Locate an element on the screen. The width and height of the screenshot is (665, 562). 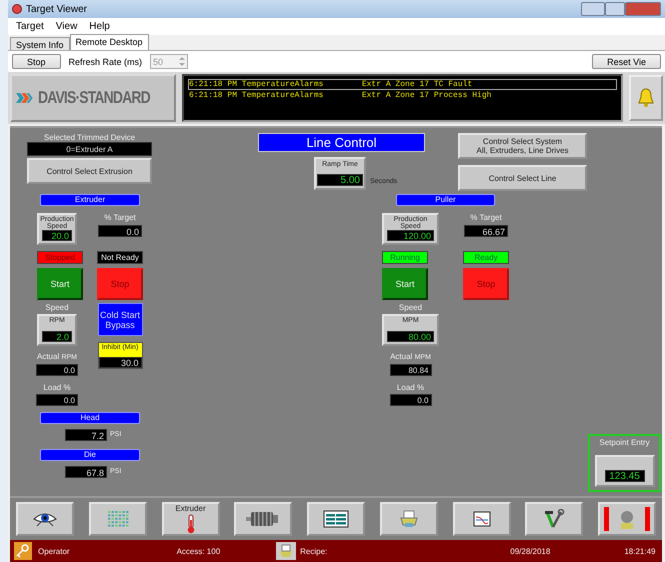
tools-icon is located at coordinates (554, 519).